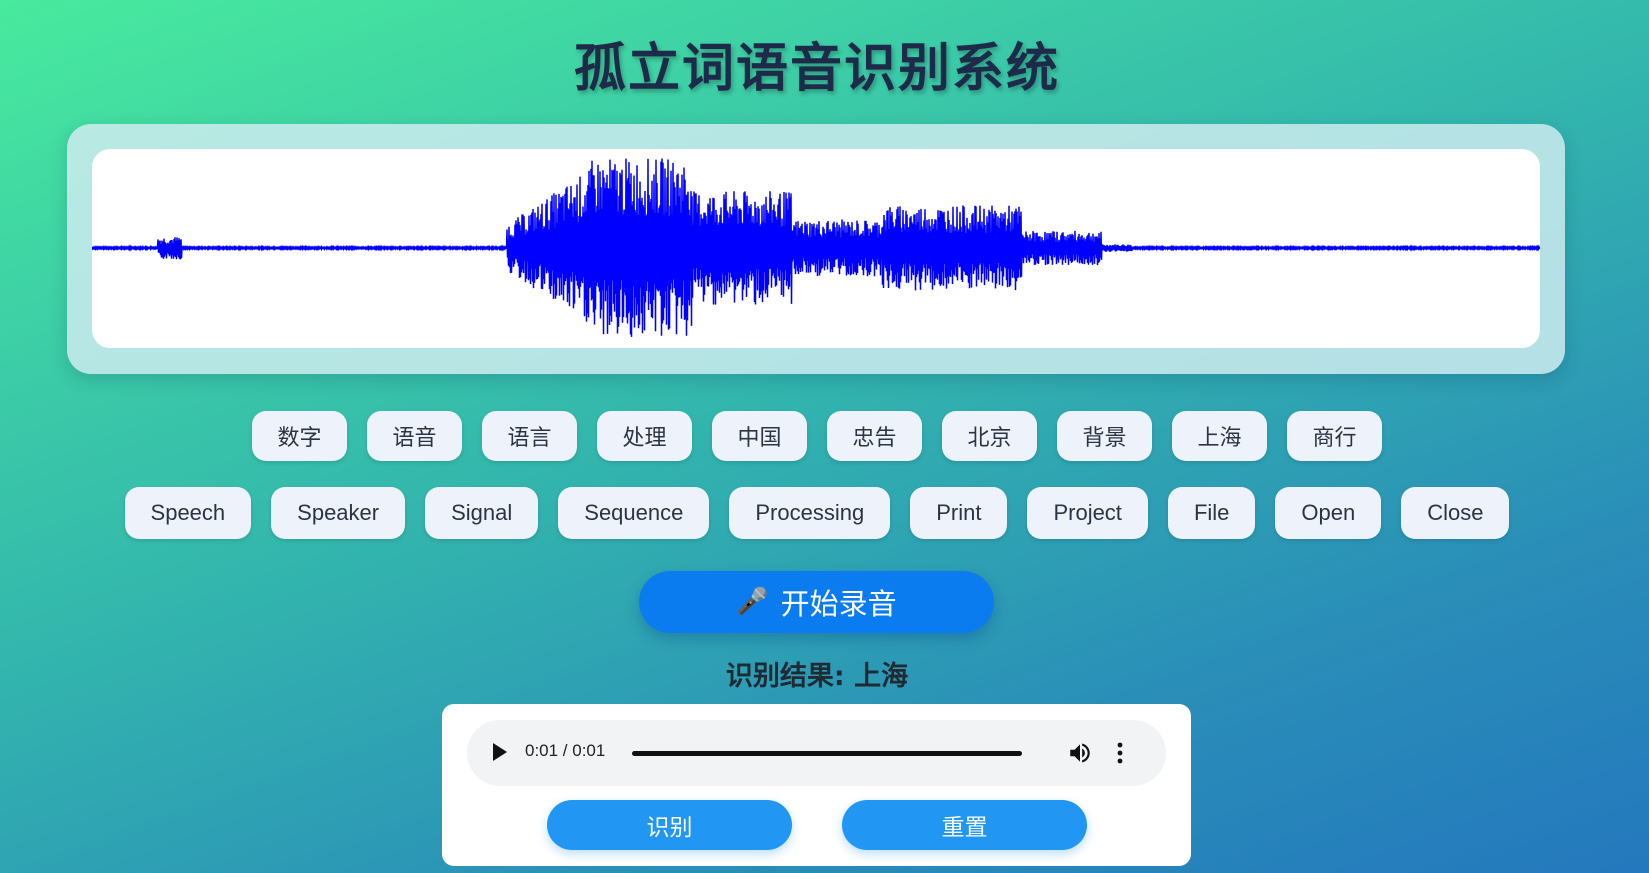 The width and height of the screenshot is (1649, 873). What do you see at coordinates (816, 69) in the screenshot?
I see `page-title: 孤立词语音识别系统` at bounding box center [816, 69].